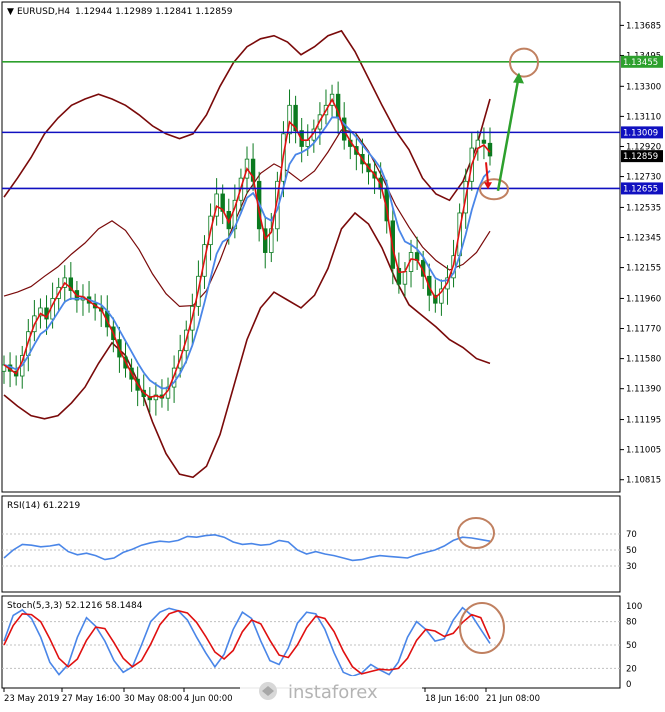 The image size is (665, 712). Describe the element at coordinates (154, 12) in the screenshot. I see `ohlc-label: 1.12944 1.12989 1.12841 1.12859` at that location.